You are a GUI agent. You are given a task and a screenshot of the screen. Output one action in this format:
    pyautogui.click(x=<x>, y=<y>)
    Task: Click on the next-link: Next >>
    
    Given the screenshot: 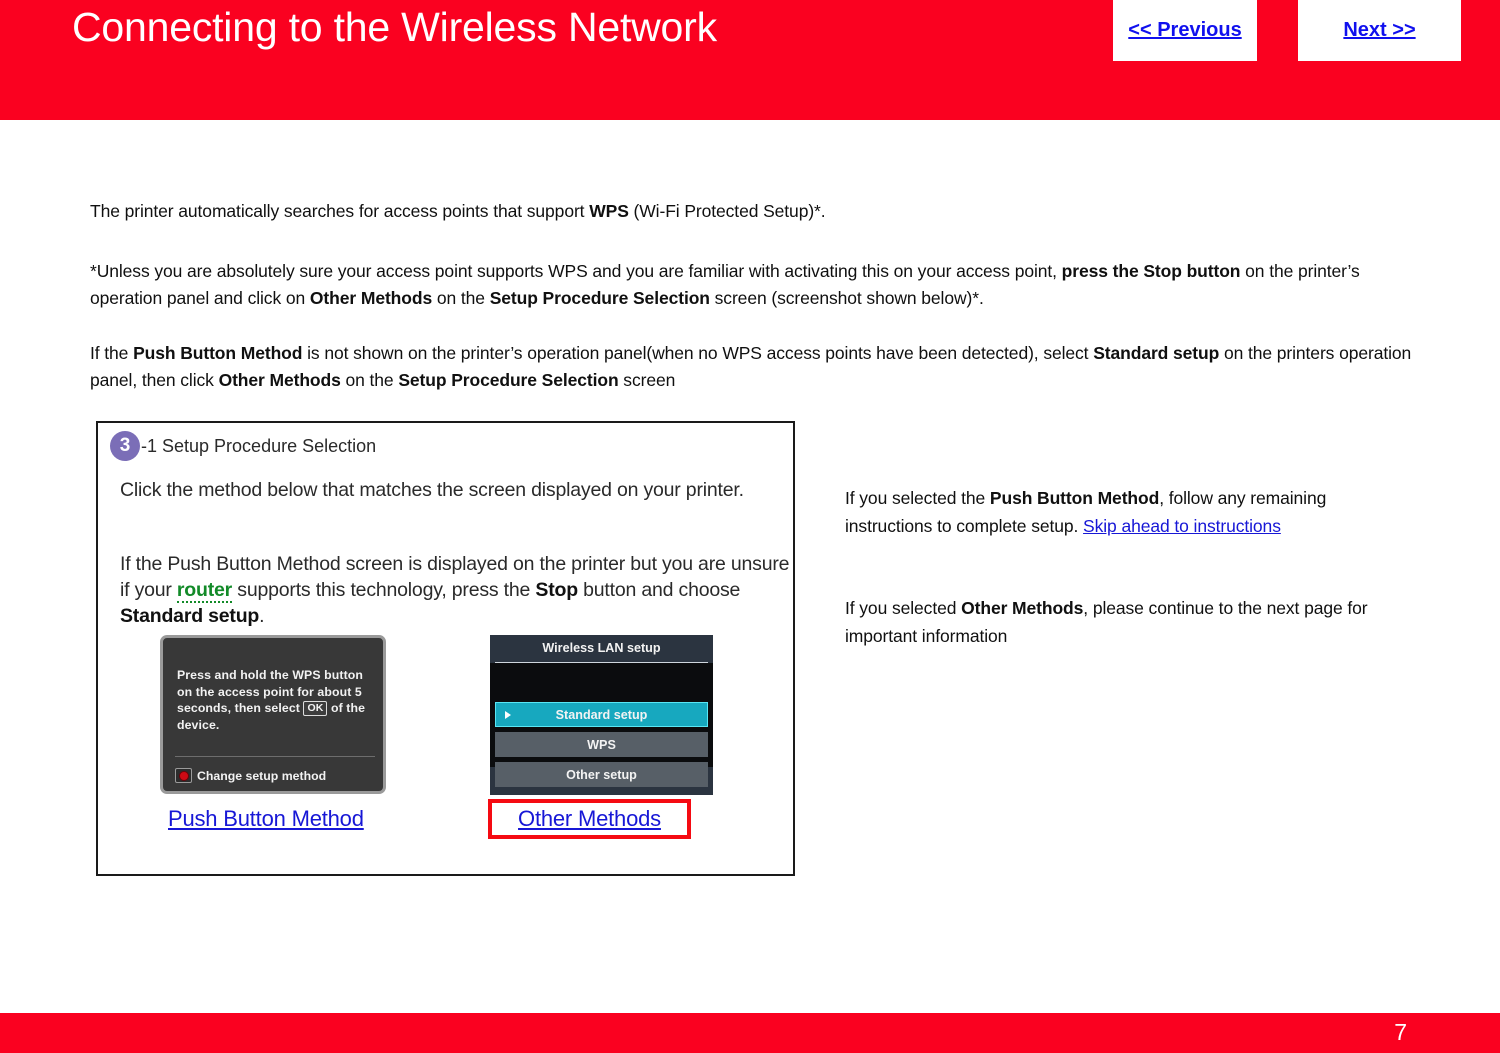 What is the action you would take?
    pyautogui.click(x=1379, y=30)
    